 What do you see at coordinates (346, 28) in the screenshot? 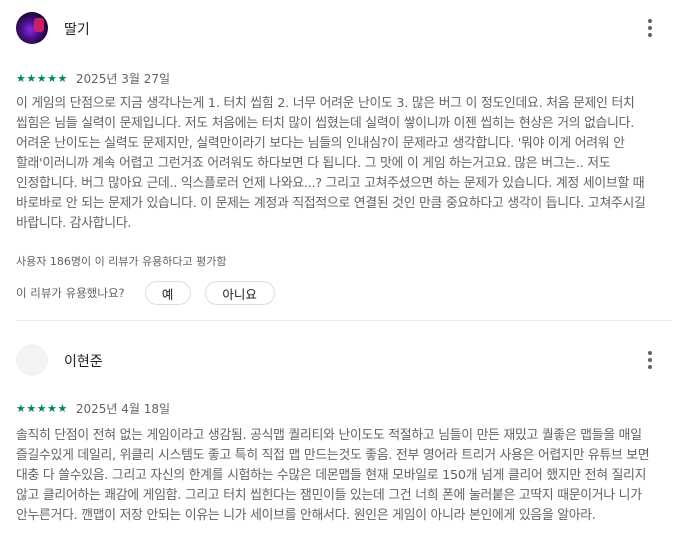
I see `review-header: 딸기` at bounding box center [346, 28].